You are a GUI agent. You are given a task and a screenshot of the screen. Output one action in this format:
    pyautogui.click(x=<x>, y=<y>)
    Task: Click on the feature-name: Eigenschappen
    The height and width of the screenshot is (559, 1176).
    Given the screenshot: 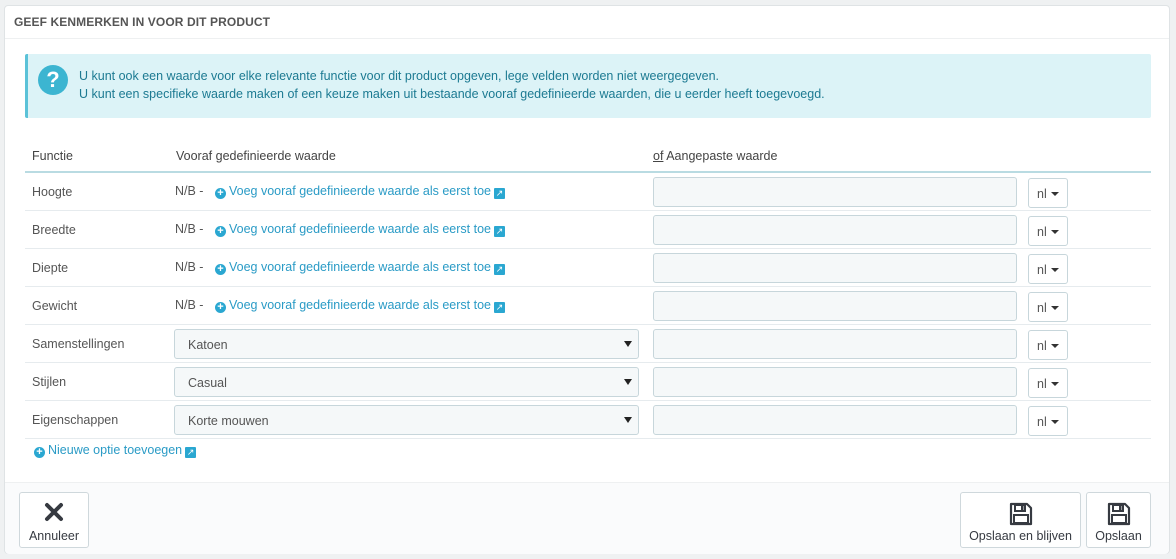 What is the action you would take?
    pyautogui.click(x=75, y=420)
    